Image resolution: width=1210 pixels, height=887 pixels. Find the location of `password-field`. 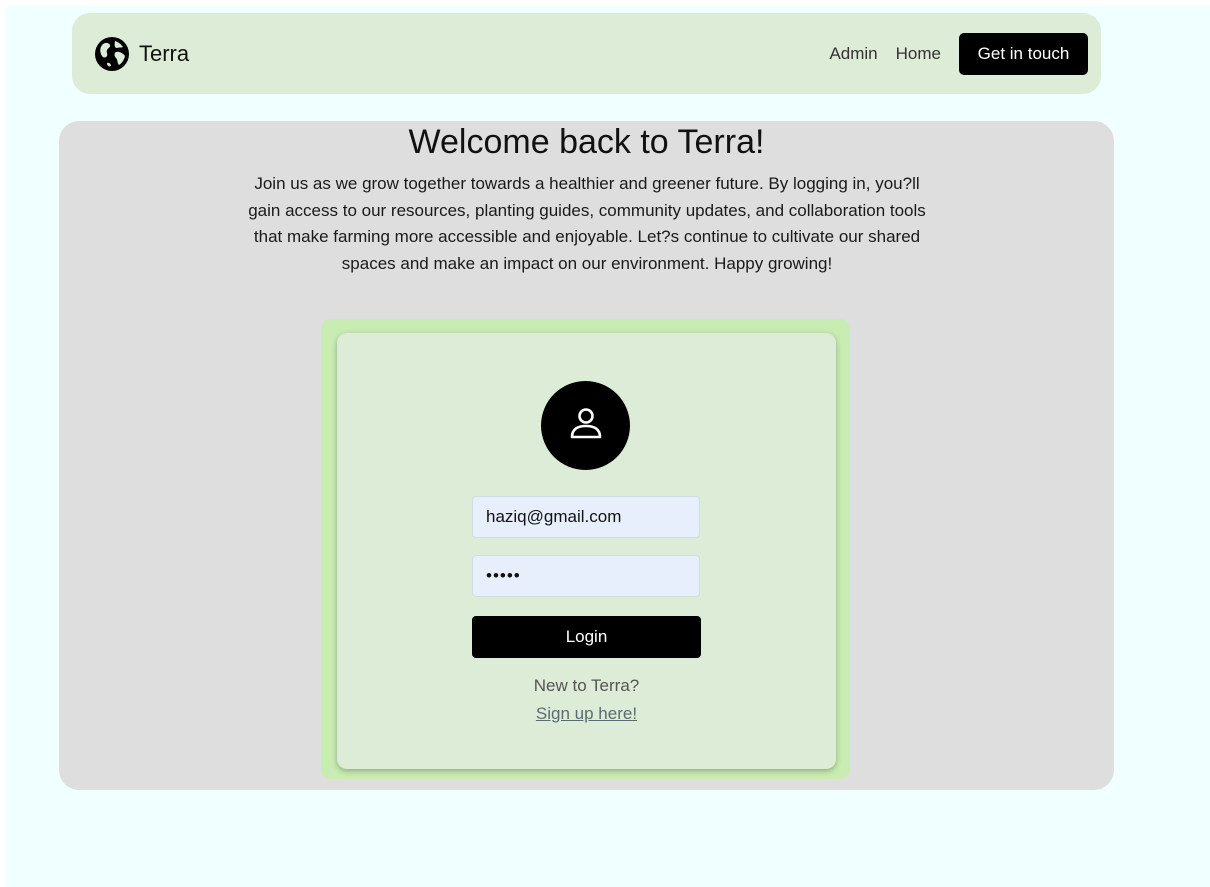

password-field is located at coordinates (586, 576).